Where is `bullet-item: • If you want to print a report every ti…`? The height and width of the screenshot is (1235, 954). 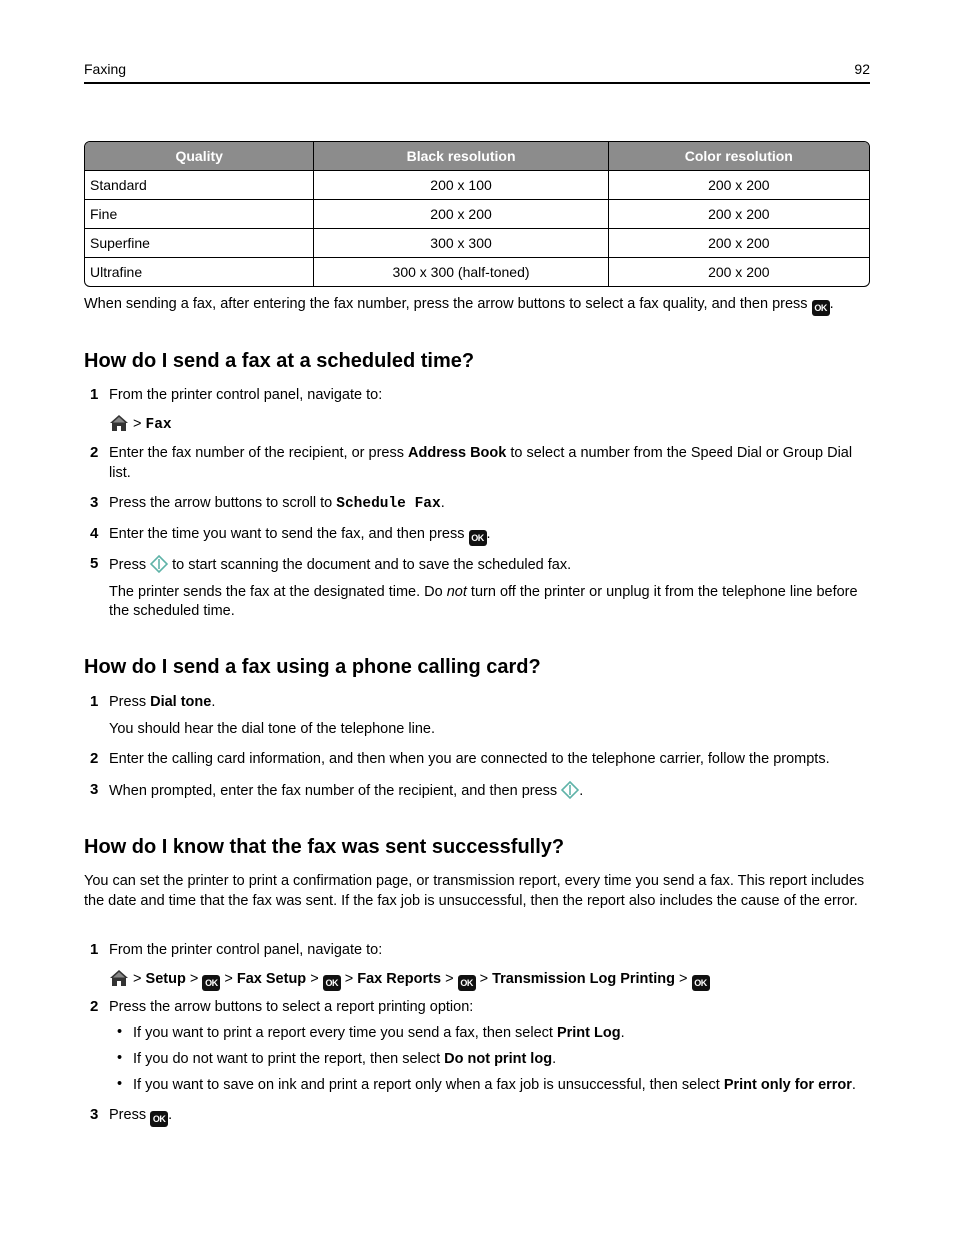 bullet-item: • If you want to print a report every ti… is located at coordinates (371, 1032).